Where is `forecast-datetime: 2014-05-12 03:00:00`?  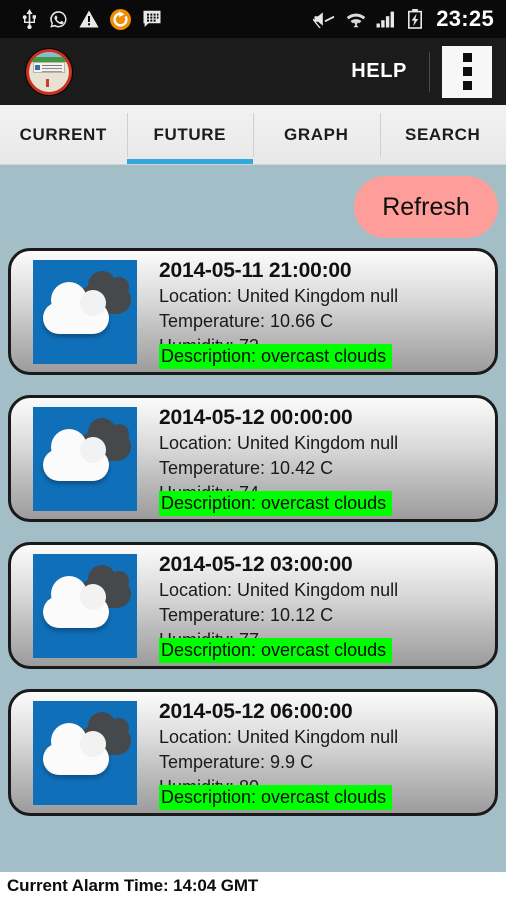 forecast-datetime: 2014-05-12 03:00:00 is located at coordinates (256, 564).